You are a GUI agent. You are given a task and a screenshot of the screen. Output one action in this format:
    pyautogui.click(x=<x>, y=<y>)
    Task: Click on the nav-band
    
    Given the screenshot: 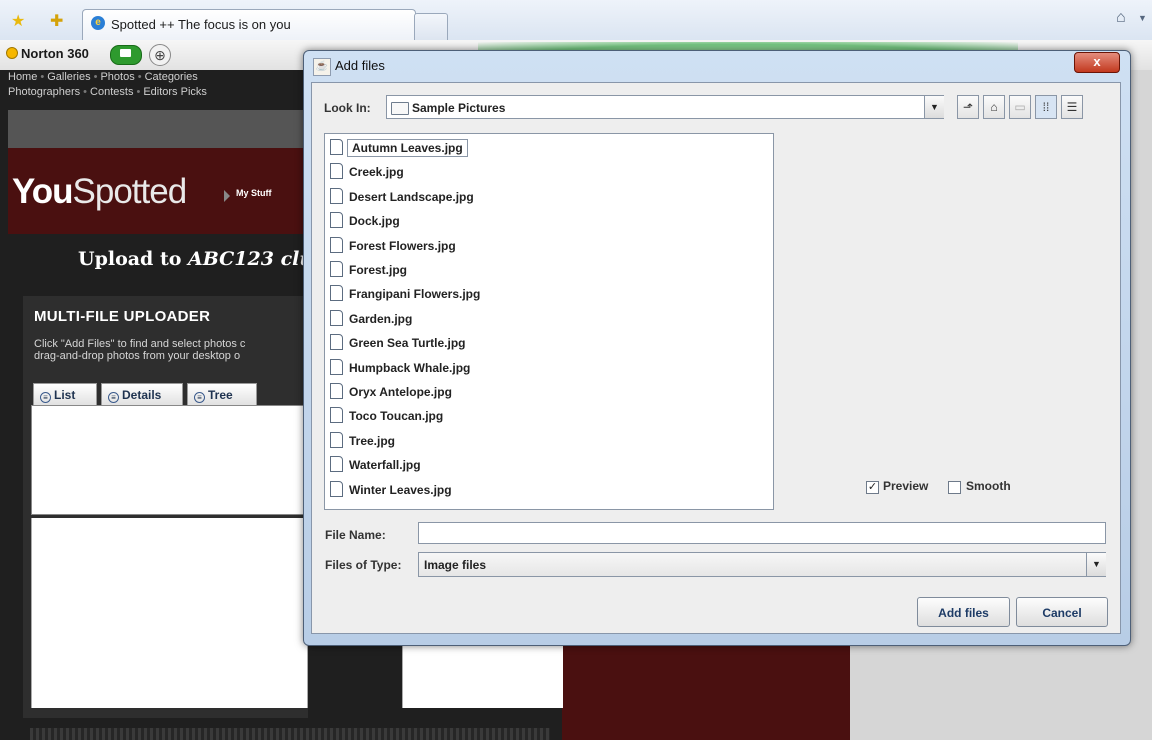 What is the action you would take?
    pyautogui.click(x=158, y=129)
    